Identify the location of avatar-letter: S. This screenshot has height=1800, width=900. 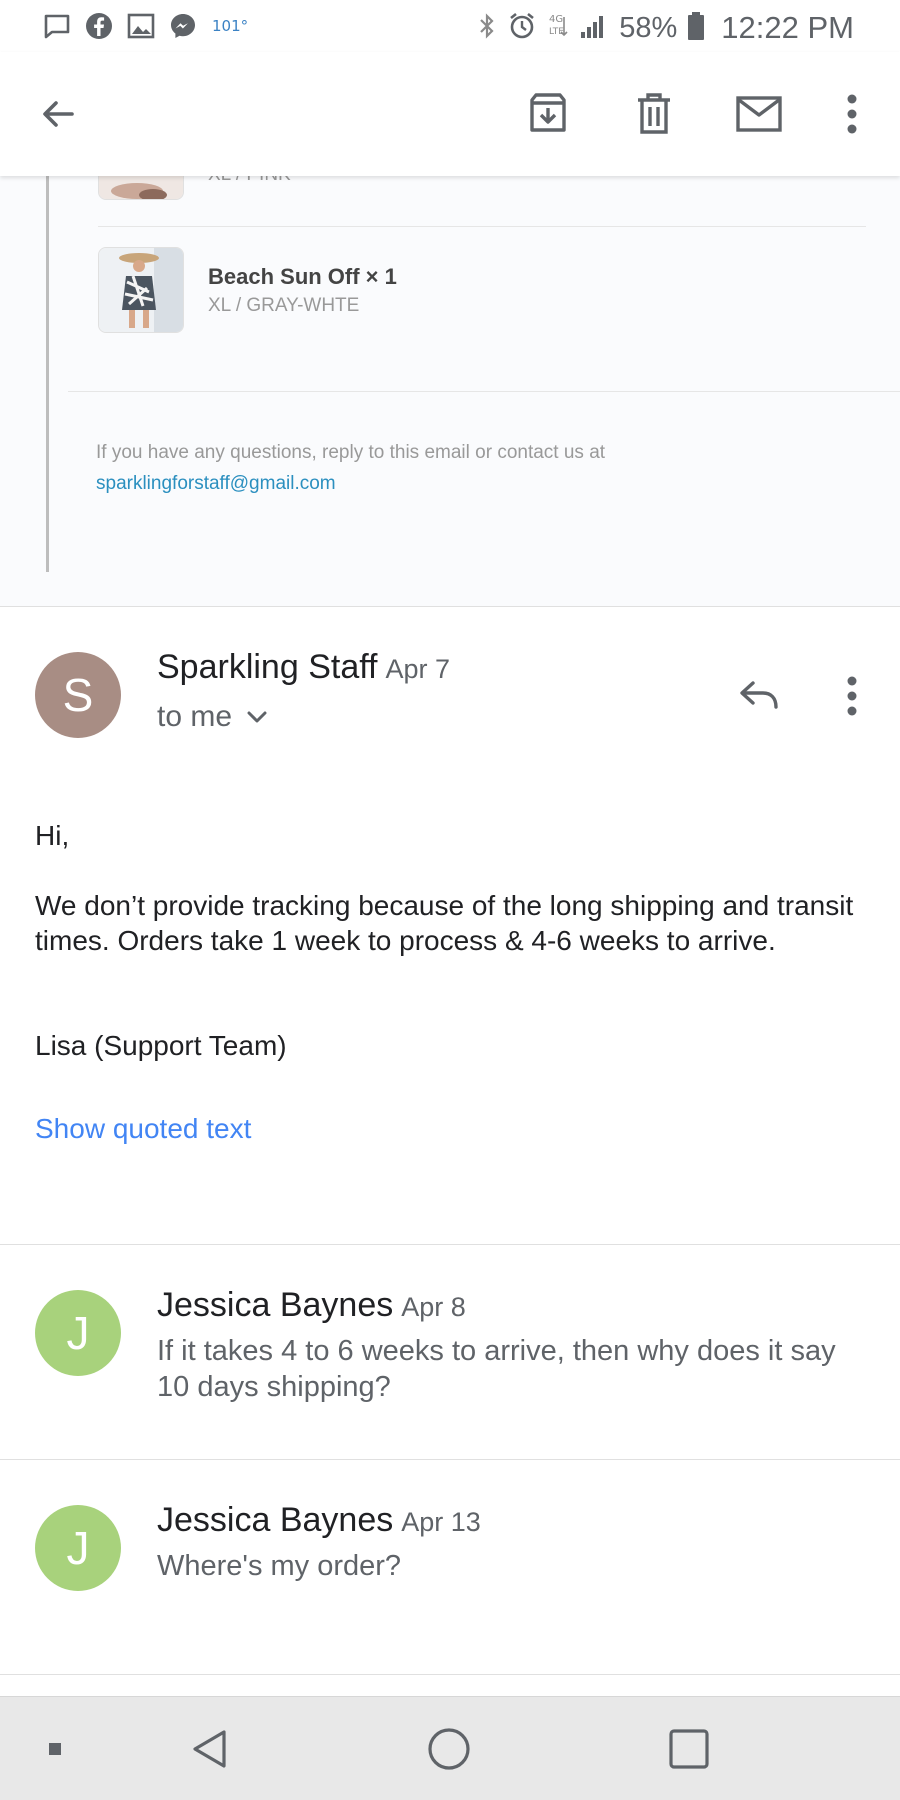
(78, 695).